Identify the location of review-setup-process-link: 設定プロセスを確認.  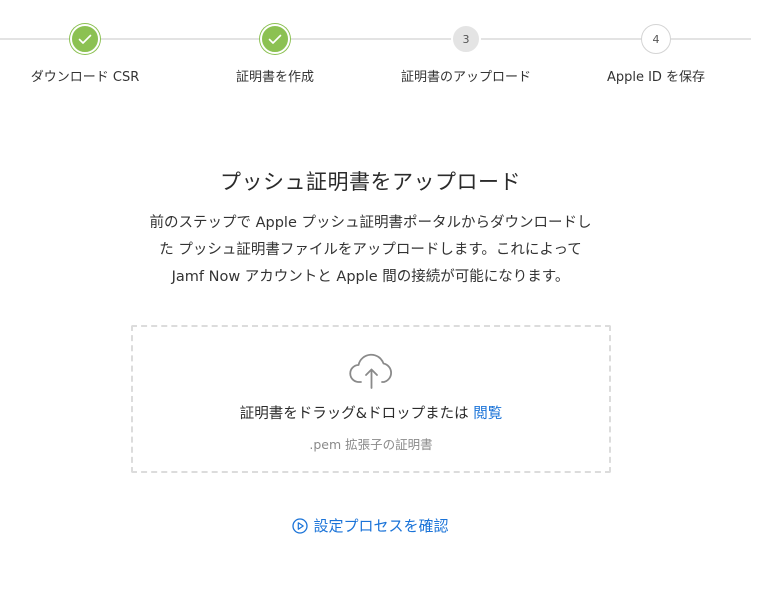
(370, 525).